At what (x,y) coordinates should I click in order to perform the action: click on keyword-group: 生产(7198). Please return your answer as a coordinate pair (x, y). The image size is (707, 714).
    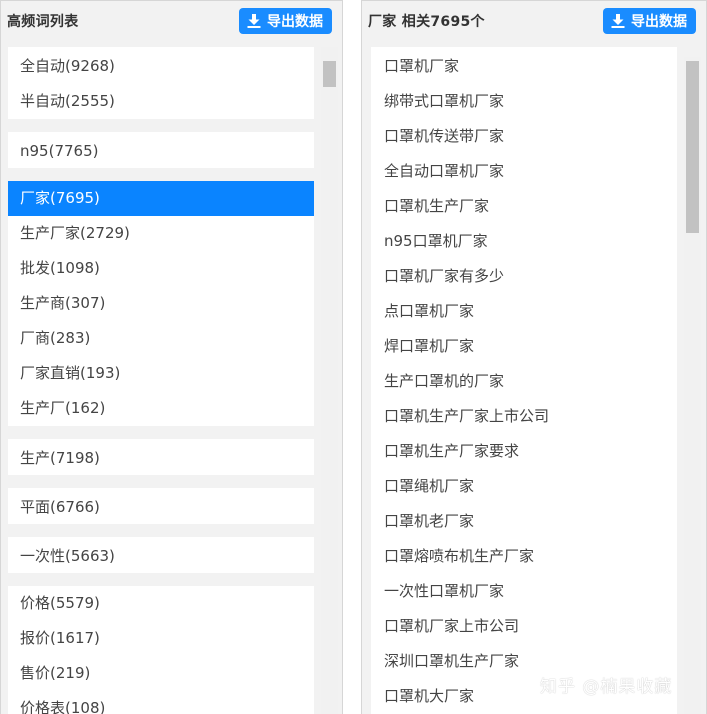
    Looking at the image, I should click on (161, 457).